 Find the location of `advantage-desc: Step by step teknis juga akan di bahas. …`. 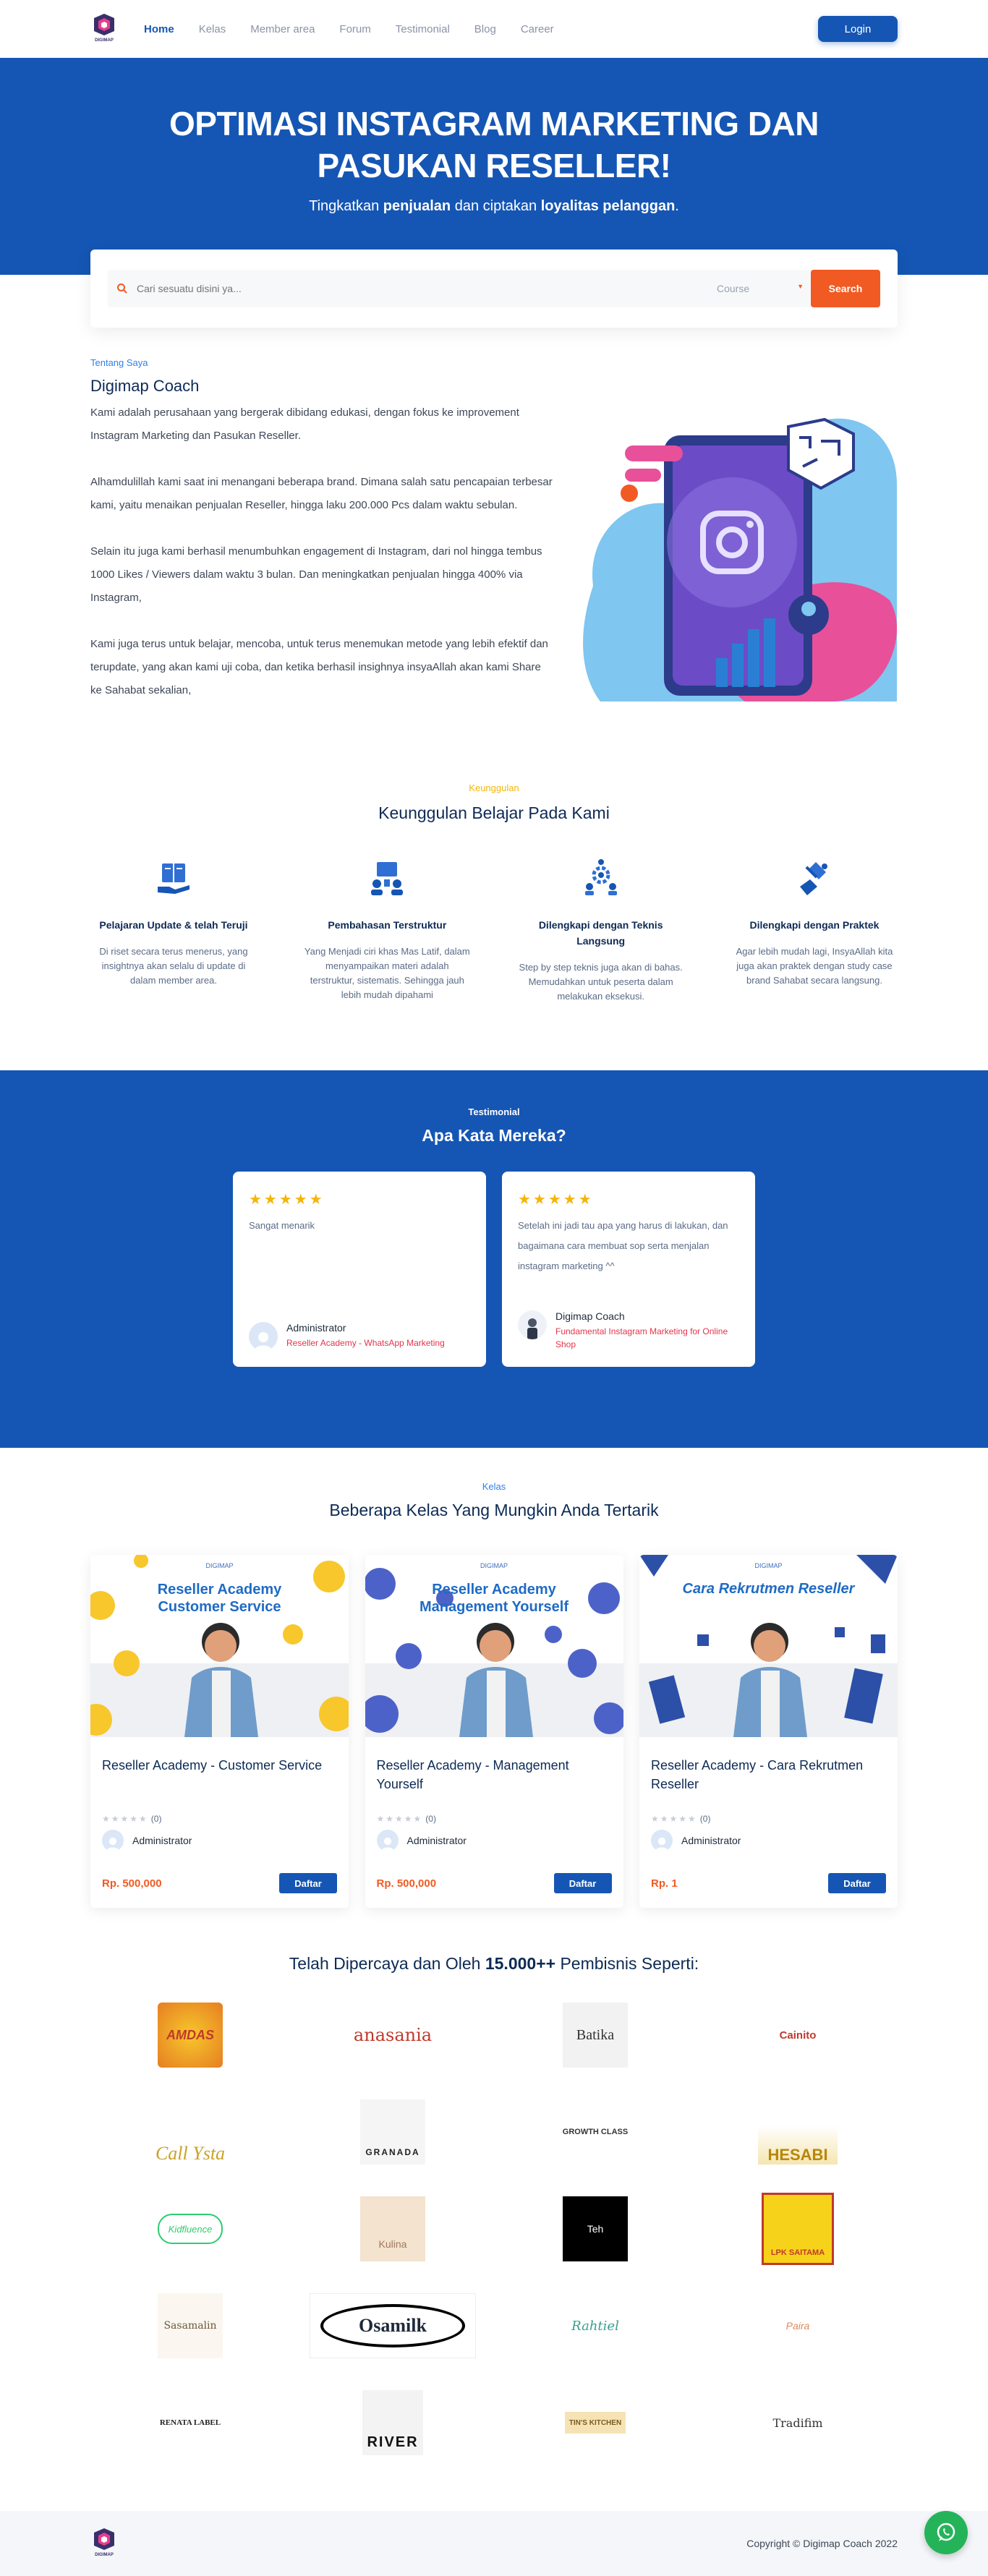

advantage-desc: Step by step teknis juga akan di bahas. … is located at coordinates (601, 982).